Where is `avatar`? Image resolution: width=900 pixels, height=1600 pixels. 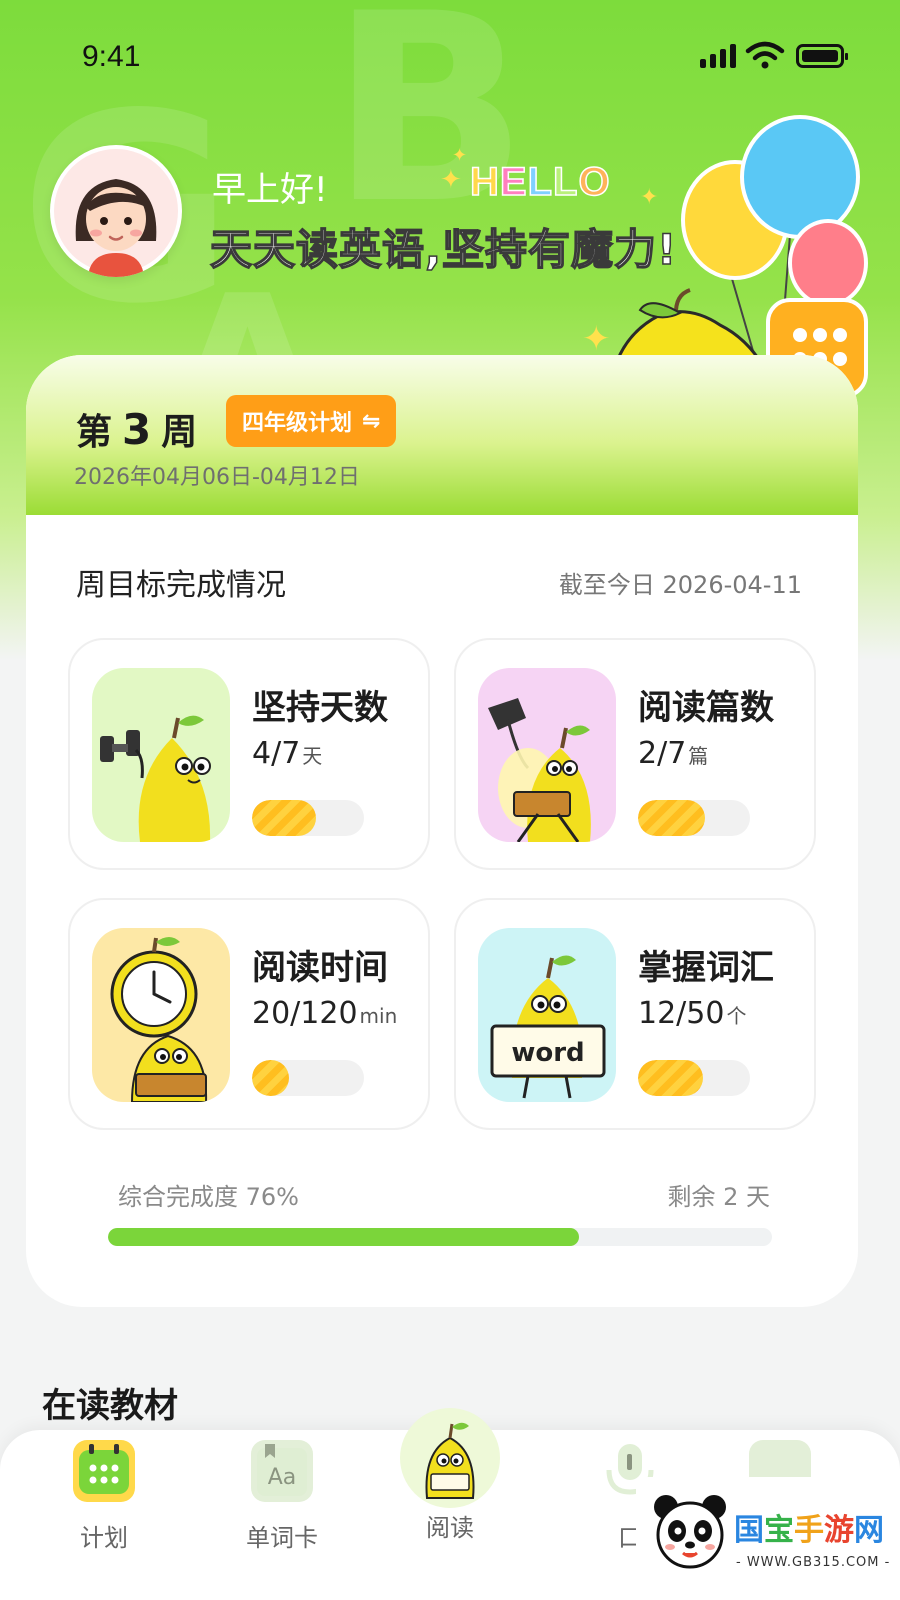 avatar is located at coordinates (116, 211).